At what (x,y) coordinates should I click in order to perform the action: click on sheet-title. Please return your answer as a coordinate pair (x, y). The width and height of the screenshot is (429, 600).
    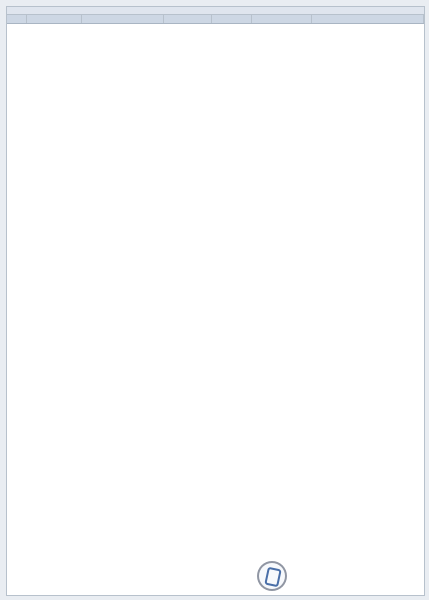
    Looking at the image, I should click on (215, 11).